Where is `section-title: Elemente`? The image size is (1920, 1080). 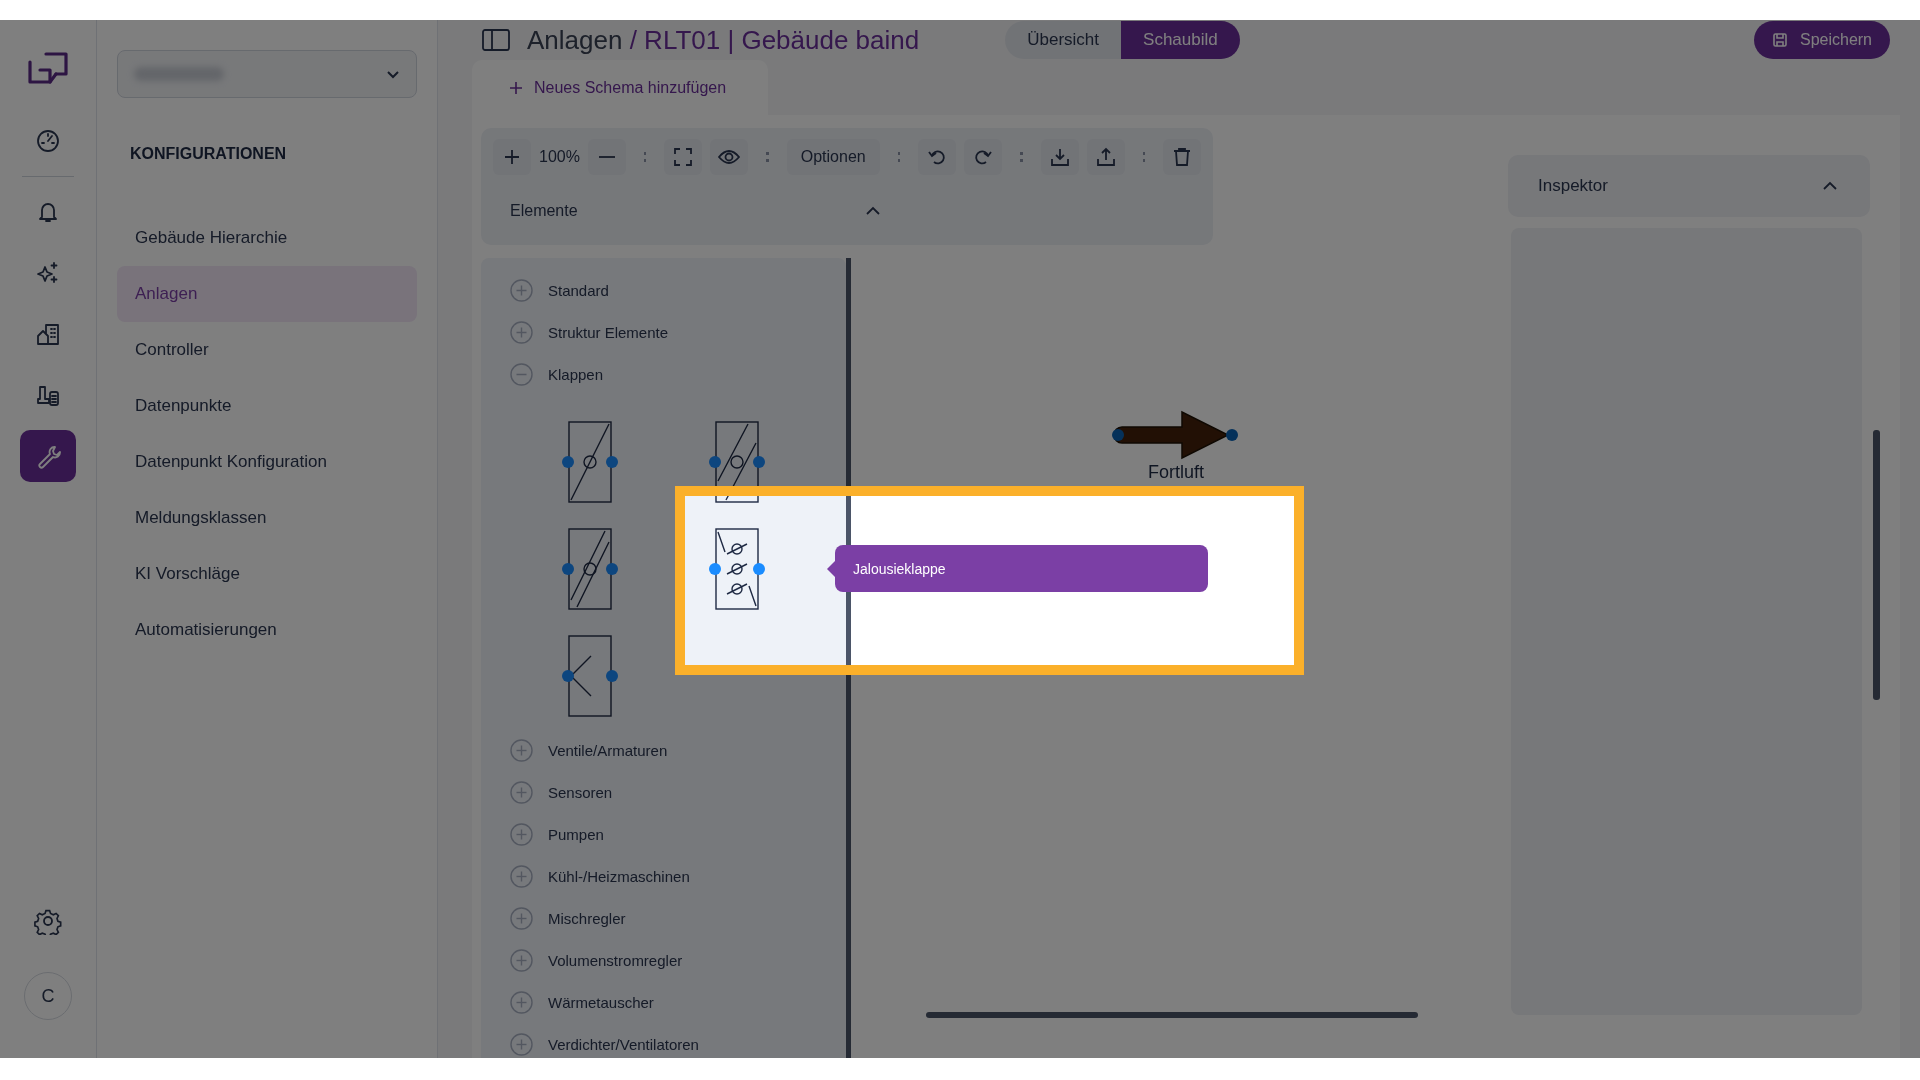 section-title: Elemente is located at coordinates (544, 211).